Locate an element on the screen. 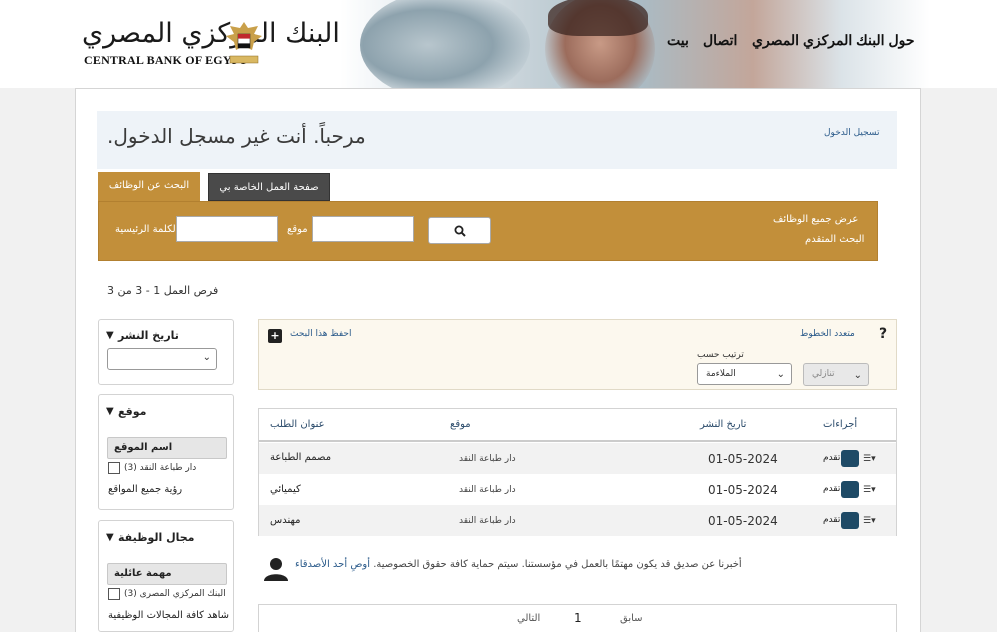  filter-date-title: تاريخ النشر is located at coordinates (148, 335).